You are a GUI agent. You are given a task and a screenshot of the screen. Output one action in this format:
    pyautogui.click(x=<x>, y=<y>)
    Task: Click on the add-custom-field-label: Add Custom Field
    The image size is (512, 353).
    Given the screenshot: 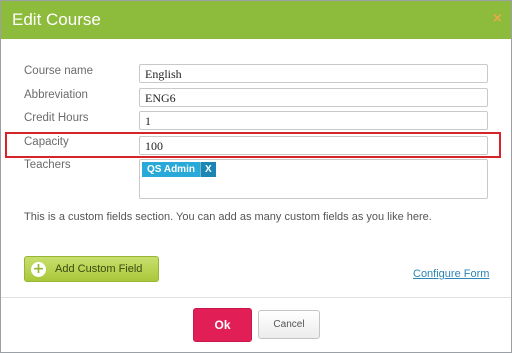 What is the action you would take?
    pyautogui.click(x=99, y=269)
    